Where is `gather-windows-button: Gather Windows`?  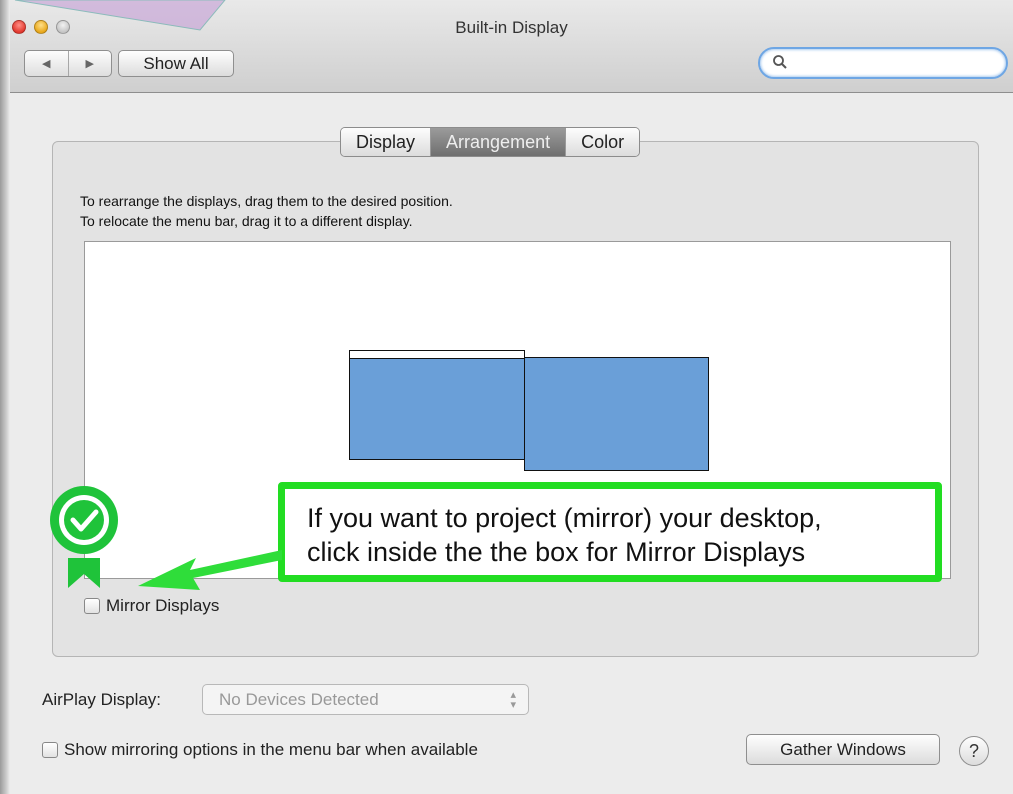 gather-windows-button: Gather Windows is located at coordinates (843, 749).